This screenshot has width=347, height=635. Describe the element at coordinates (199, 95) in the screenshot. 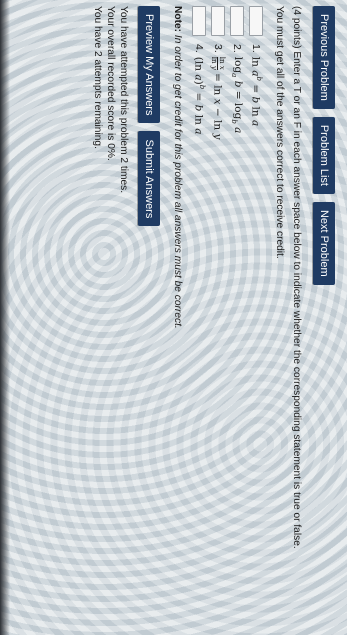

I see `statement-4: (ln a)b = b ln a` at that location.